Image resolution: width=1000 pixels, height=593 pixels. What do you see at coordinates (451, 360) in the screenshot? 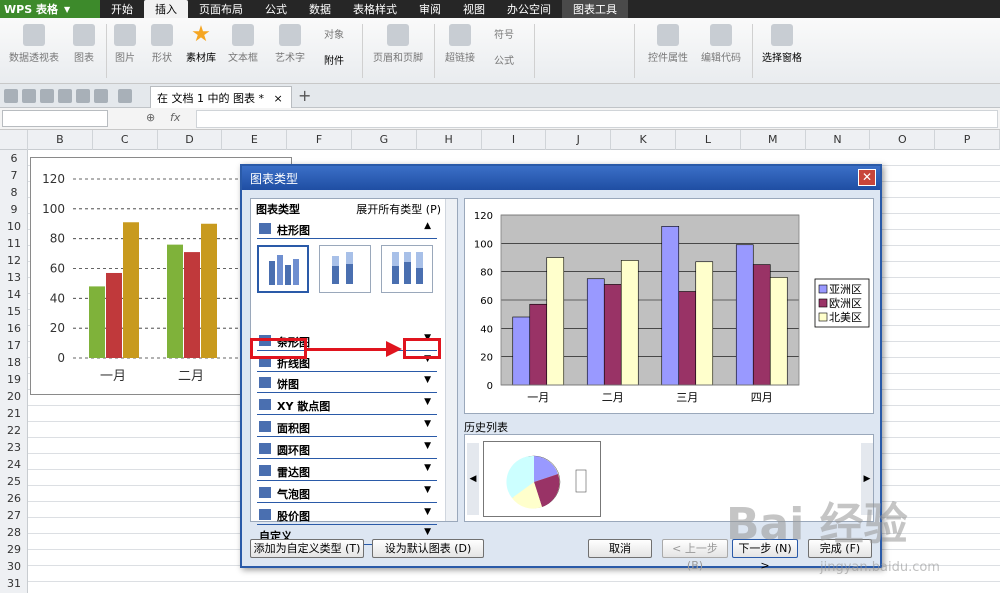
I see `type-panel-scrollbar` at bounding box center [451, 360].